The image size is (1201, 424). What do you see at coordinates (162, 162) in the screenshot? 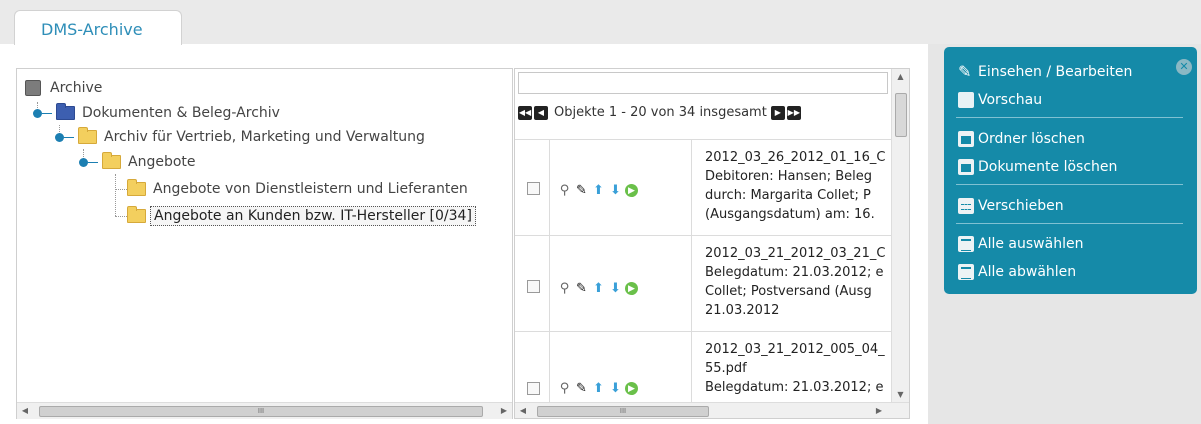
I see `tree-item-label: Angebote` at bounding box center [162, 162].